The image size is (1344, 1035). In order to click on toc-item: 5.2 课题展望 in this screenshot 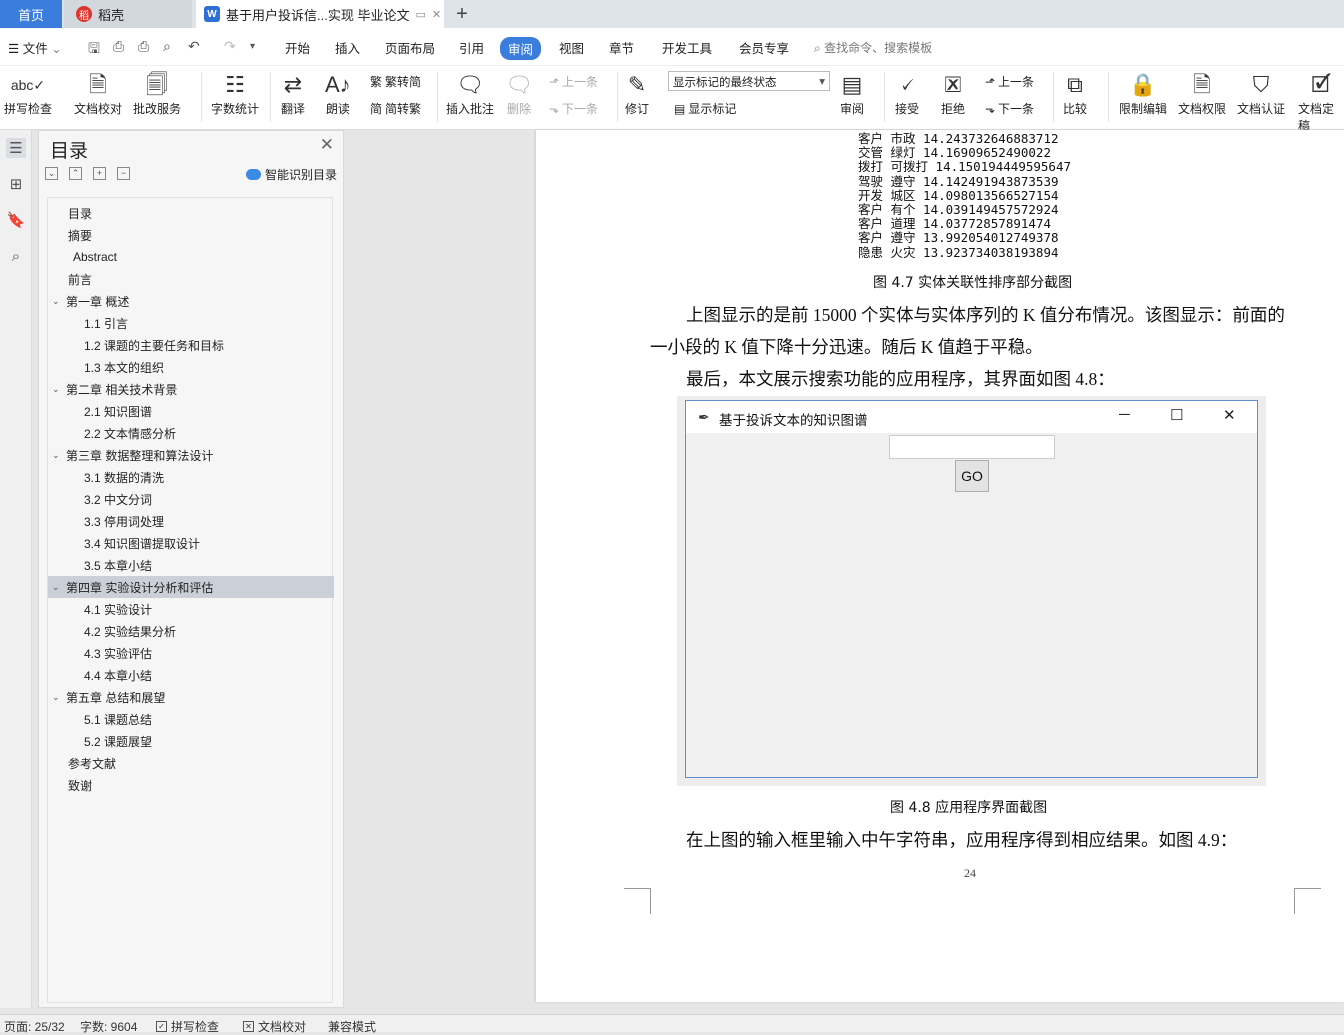, I will do `click(118, 741)`.